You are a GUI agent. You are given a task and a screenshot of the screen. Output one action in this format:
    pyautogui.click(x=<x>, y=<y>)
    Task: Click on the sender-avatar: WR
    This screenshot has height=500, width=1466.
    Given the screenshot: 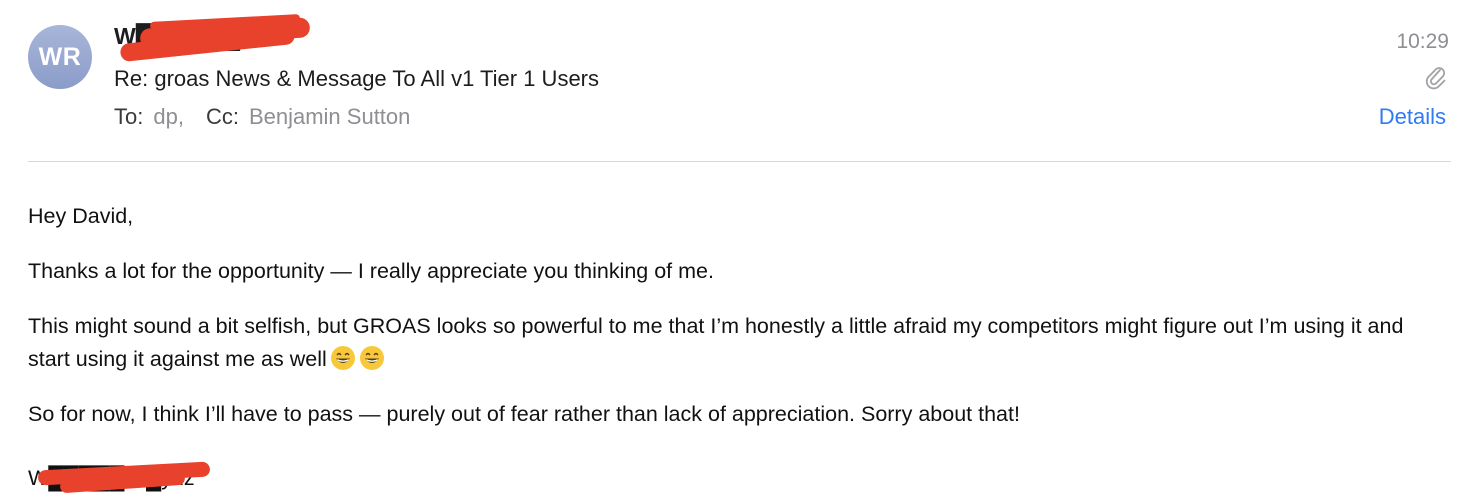 What is the action you would take?
    pyautogui.click(x=60, y=57)
    